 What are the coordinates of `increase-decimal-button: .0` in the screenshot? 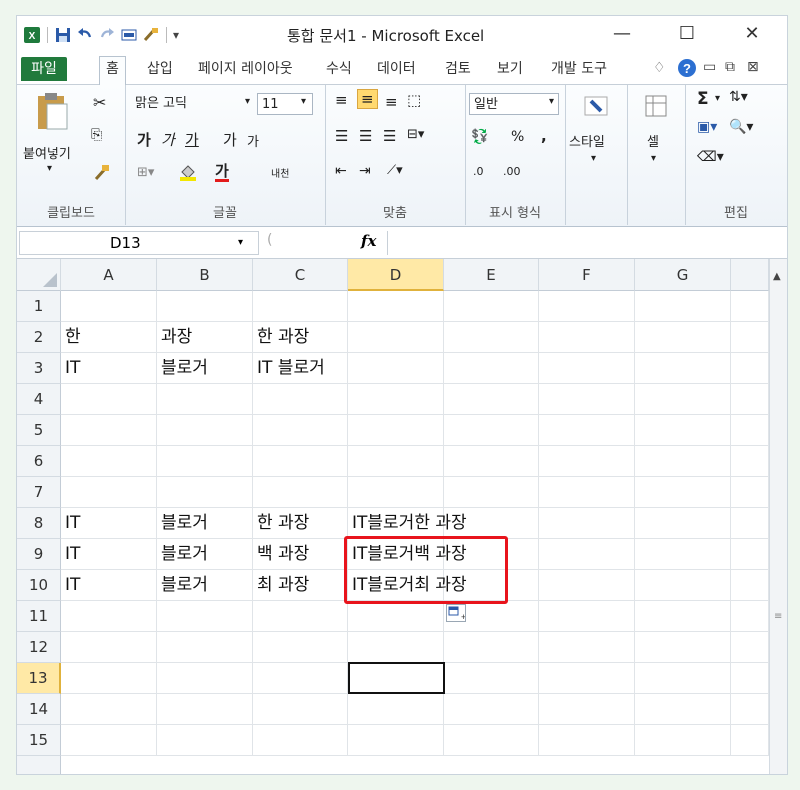 It's located at (478, 171).